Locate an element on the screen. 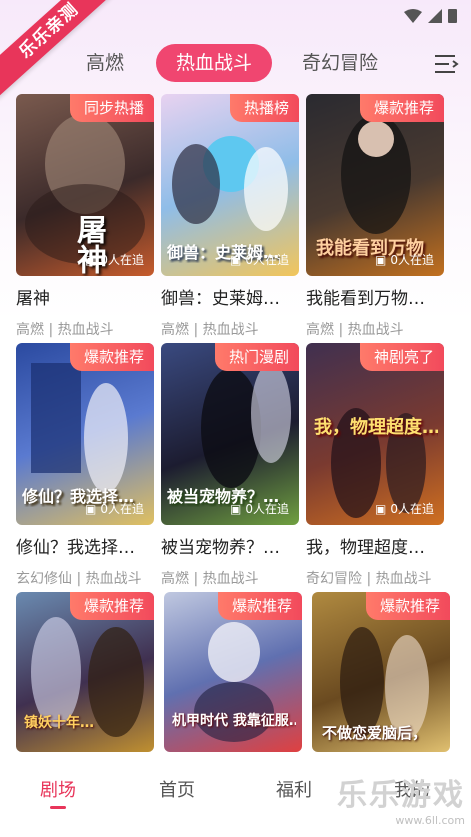  drama-card: 修仙？我选择… 爆款推荐 ▣ 0人在追 修仙？我选择… 玄幻修仙 | 热血战斗 is located at coordinates (85, 465).